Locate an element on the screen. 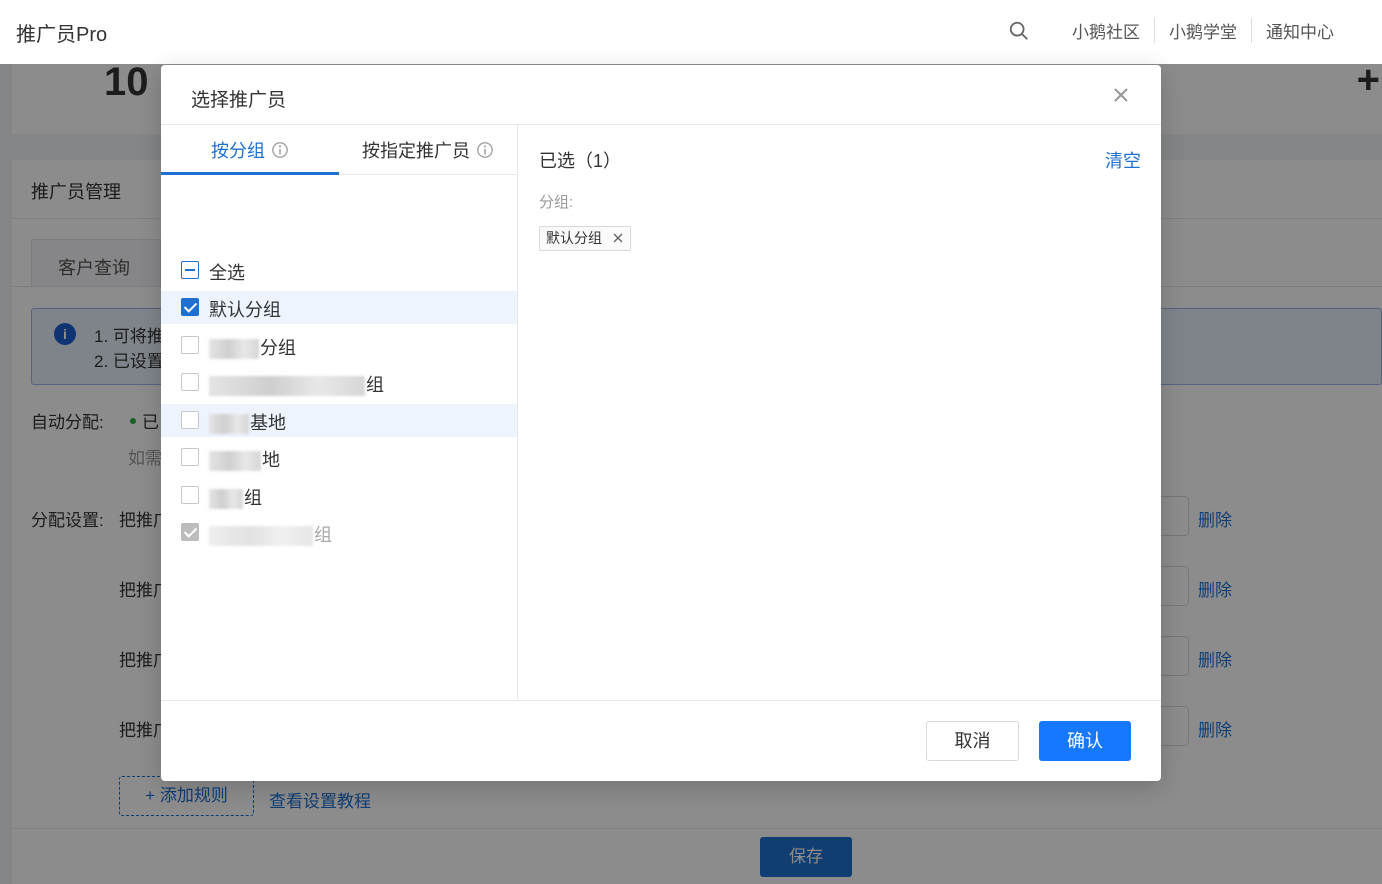  top-bar: 推广员Pro 小鹅社区 小鹅学堂 通知中心 is located at coordinates (691, 32).